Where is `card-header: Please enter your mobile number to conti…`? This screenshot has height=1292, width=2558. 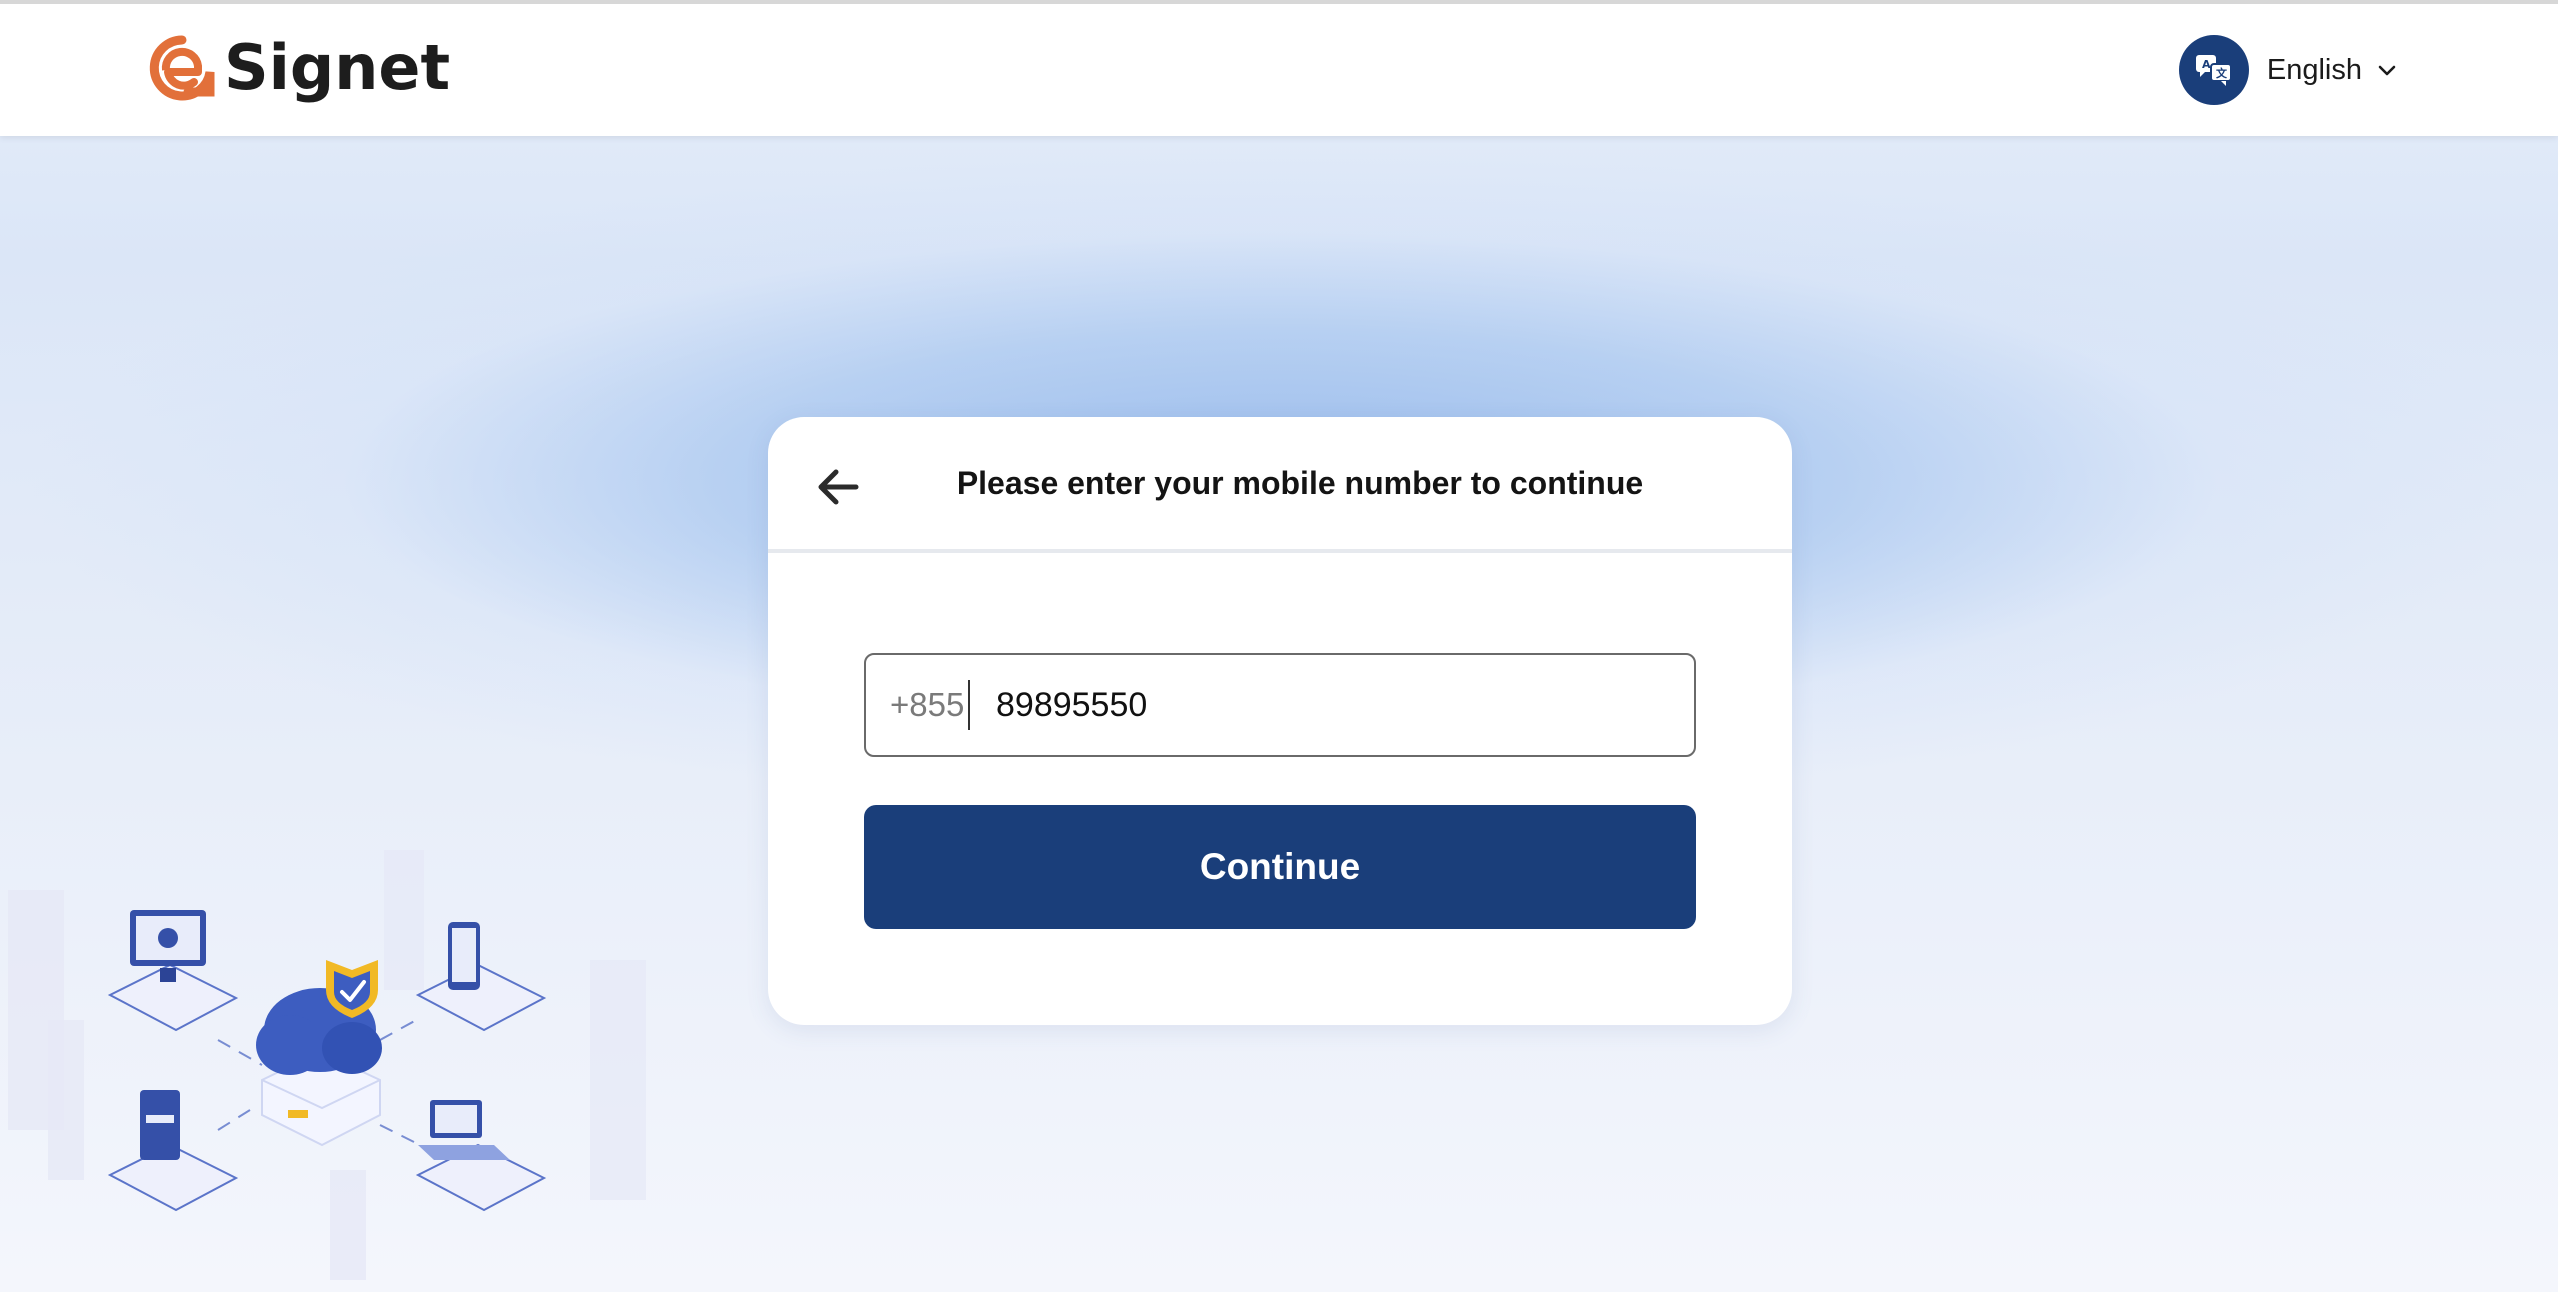 card-header: Please enter your mobile number to conti… is located at coordinates (1280, 485).